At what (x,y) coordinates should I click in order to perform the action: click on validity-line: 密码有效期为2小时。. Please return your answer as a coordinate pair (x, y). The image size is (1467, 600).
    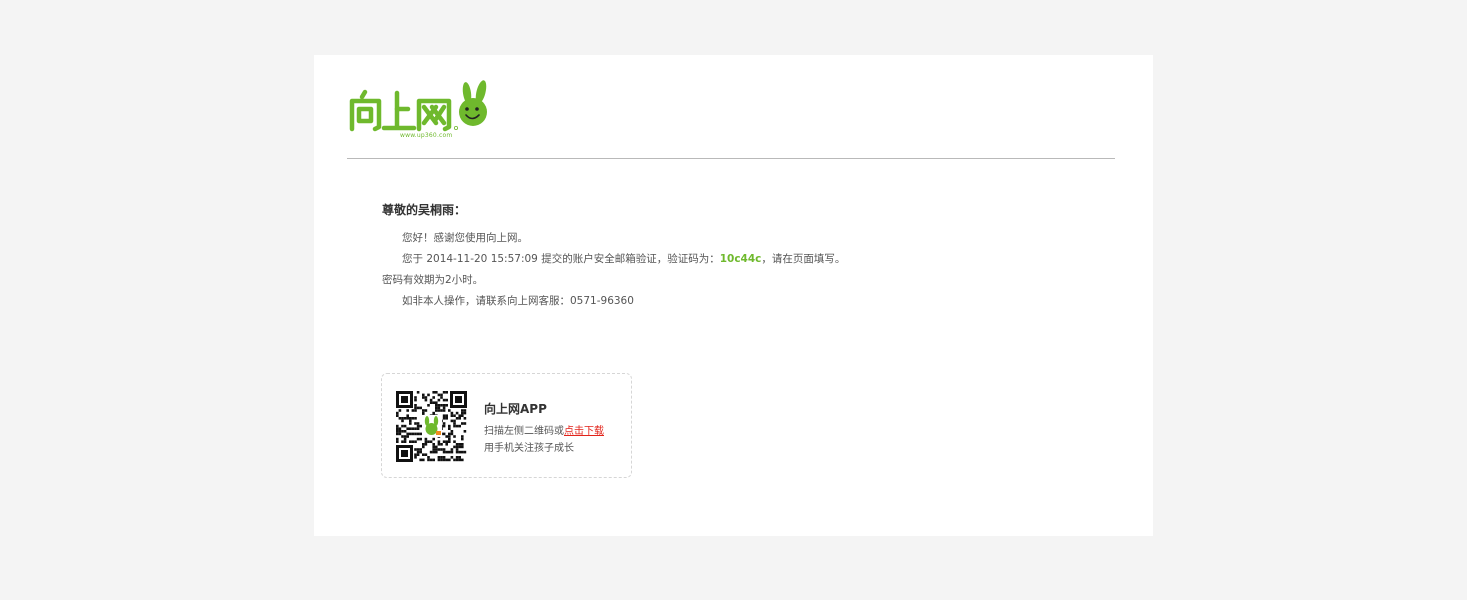
    Looking at the image, I should click on (433, 280).